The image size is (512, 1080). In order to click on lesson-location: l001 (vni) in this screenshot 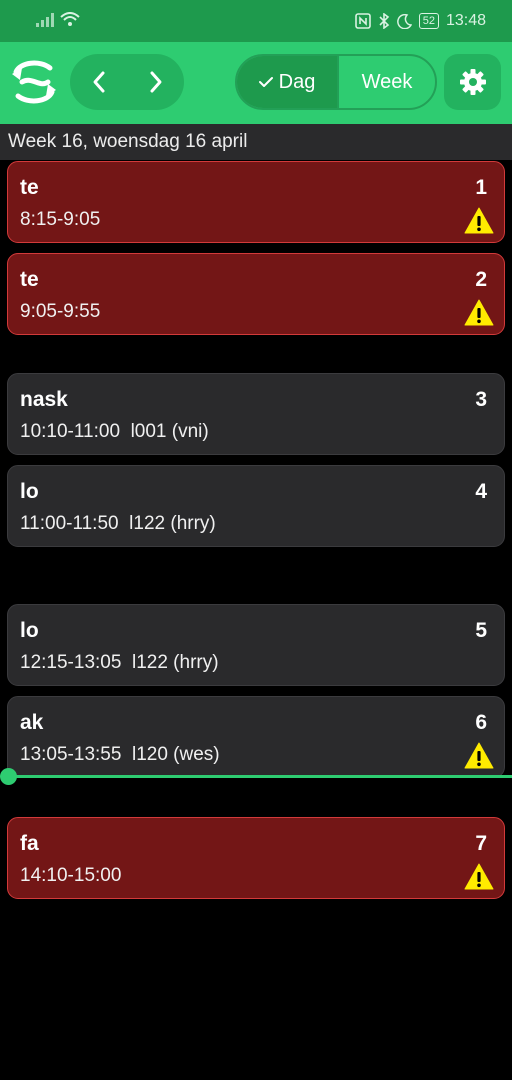, I will do `click(169, 431)`.